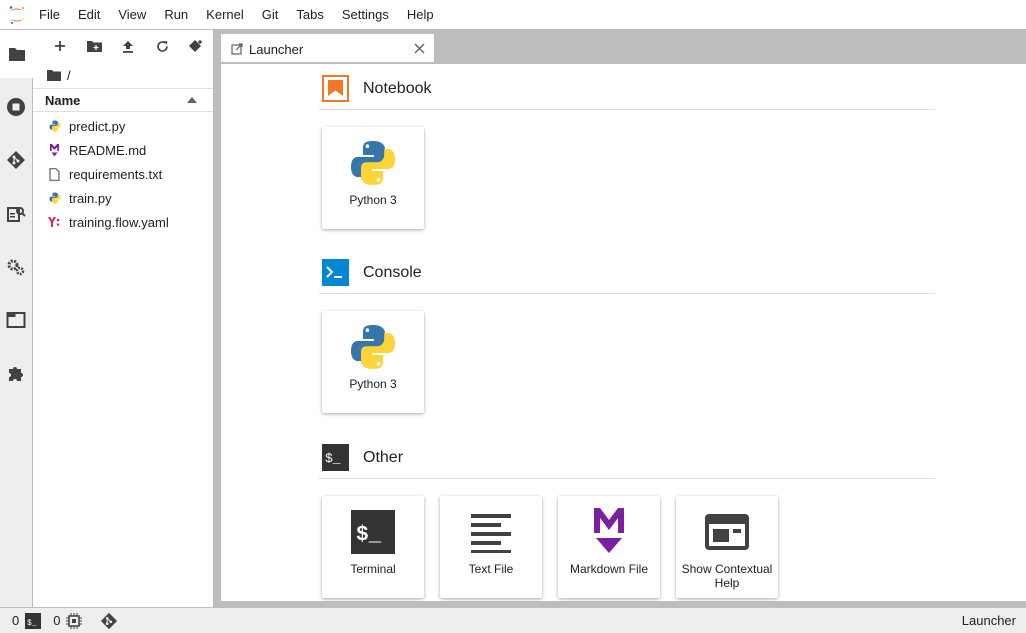 Image resolution: width=1026 pixels, height=633 pixels. What do you see at coordinates (62, 100) in the screenshot?
I see `name-column-header: Name` at bounding box center [62, 100].